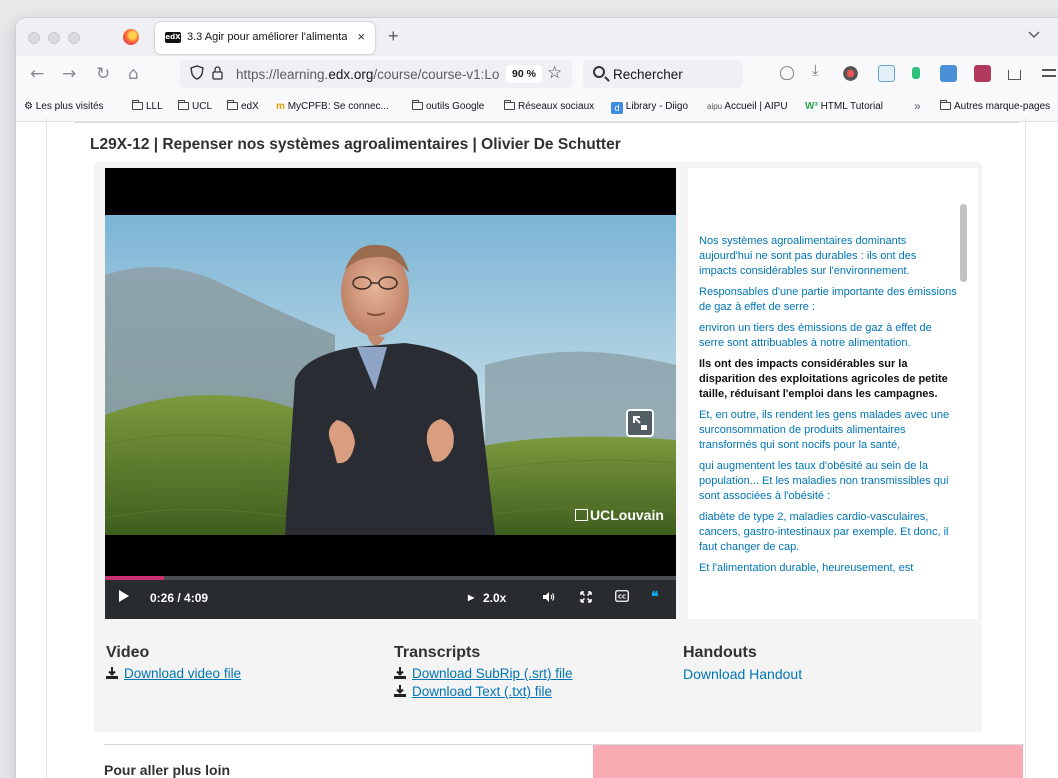 The image size is (1058, 778). What do you see at coordinates (74, 38) in the screenshot?
I see `zoom-window-button` at bounding box center [74, 38].